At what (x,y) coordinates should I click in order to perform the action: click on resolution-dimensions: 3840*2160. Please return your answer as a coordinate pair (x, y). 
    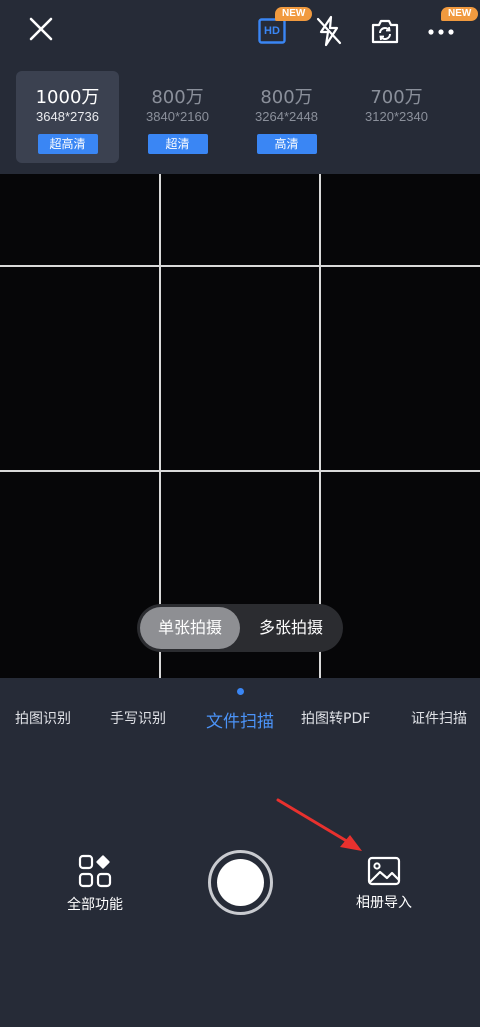
    Looking at the image, I should click on (177, 116).